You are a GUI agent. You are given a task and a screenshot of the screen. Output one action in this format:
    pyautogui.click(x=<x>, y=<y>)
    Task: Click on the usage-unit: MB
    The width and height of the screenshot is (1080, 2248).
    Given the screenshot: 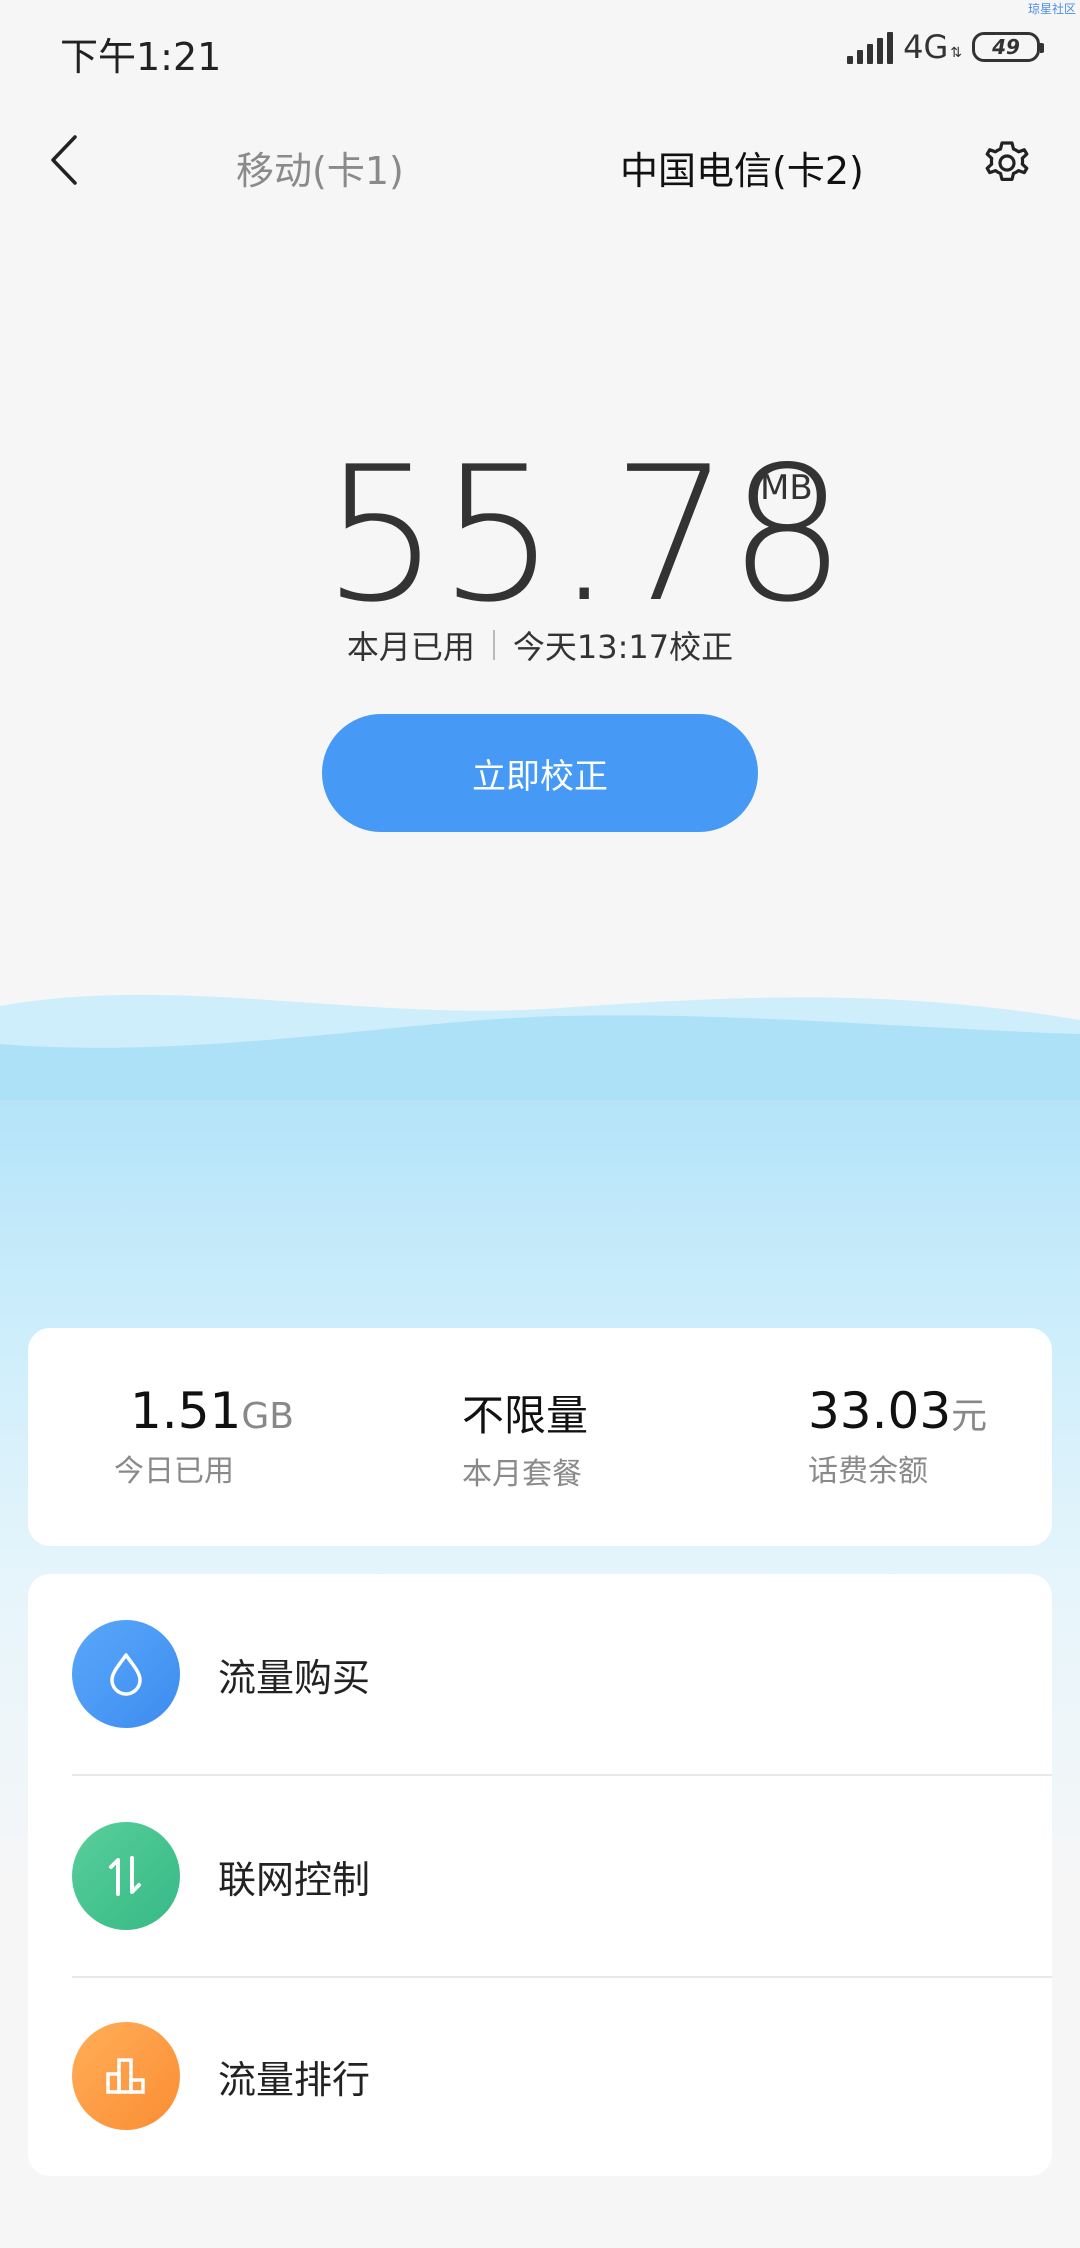 What is the action you would take?
    pyautogui.click(x=786, y=488)
    